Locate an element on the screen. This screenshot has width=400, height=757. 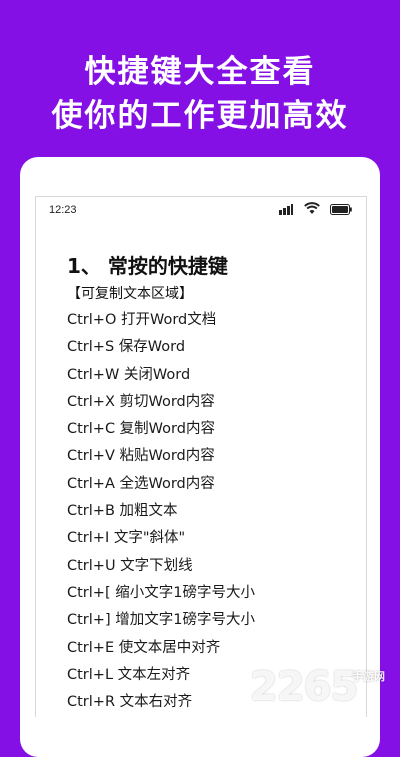
watermark-number: 2265 is located at coordinates (304, 687).